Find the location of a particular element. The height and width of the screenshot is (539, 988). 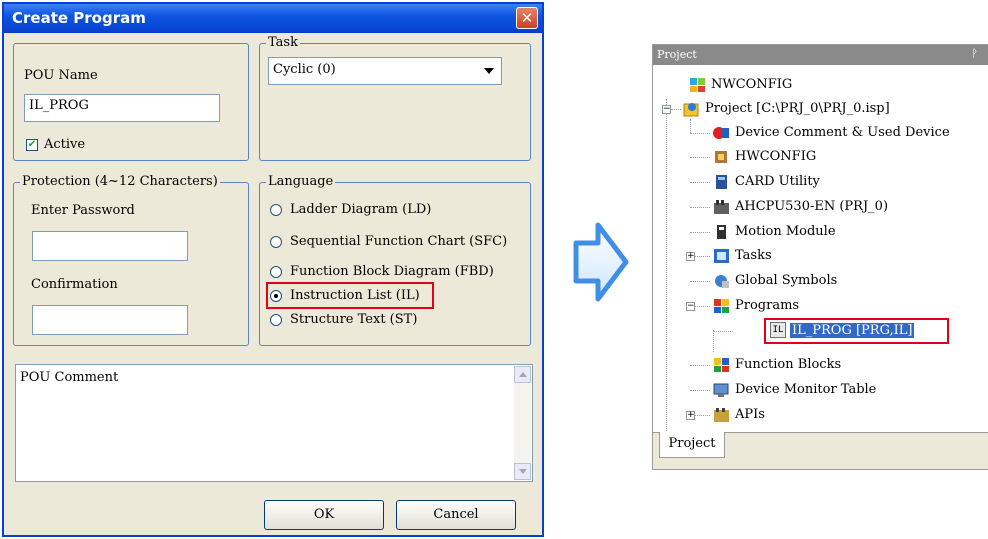

chevron-down-icon is located at coordinates (489, 71).